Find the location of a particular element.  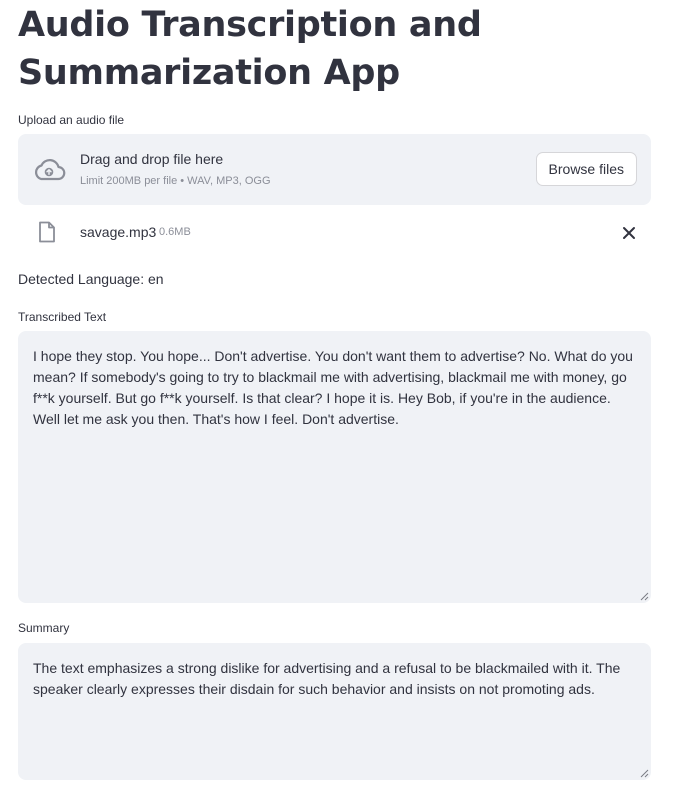

file-name: savage.mp3 is located at coordinates (118, 232).